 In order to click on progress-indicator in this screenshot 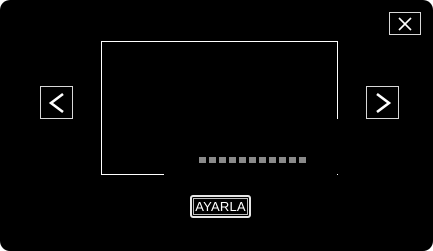, I will do `click(252, 160)`.